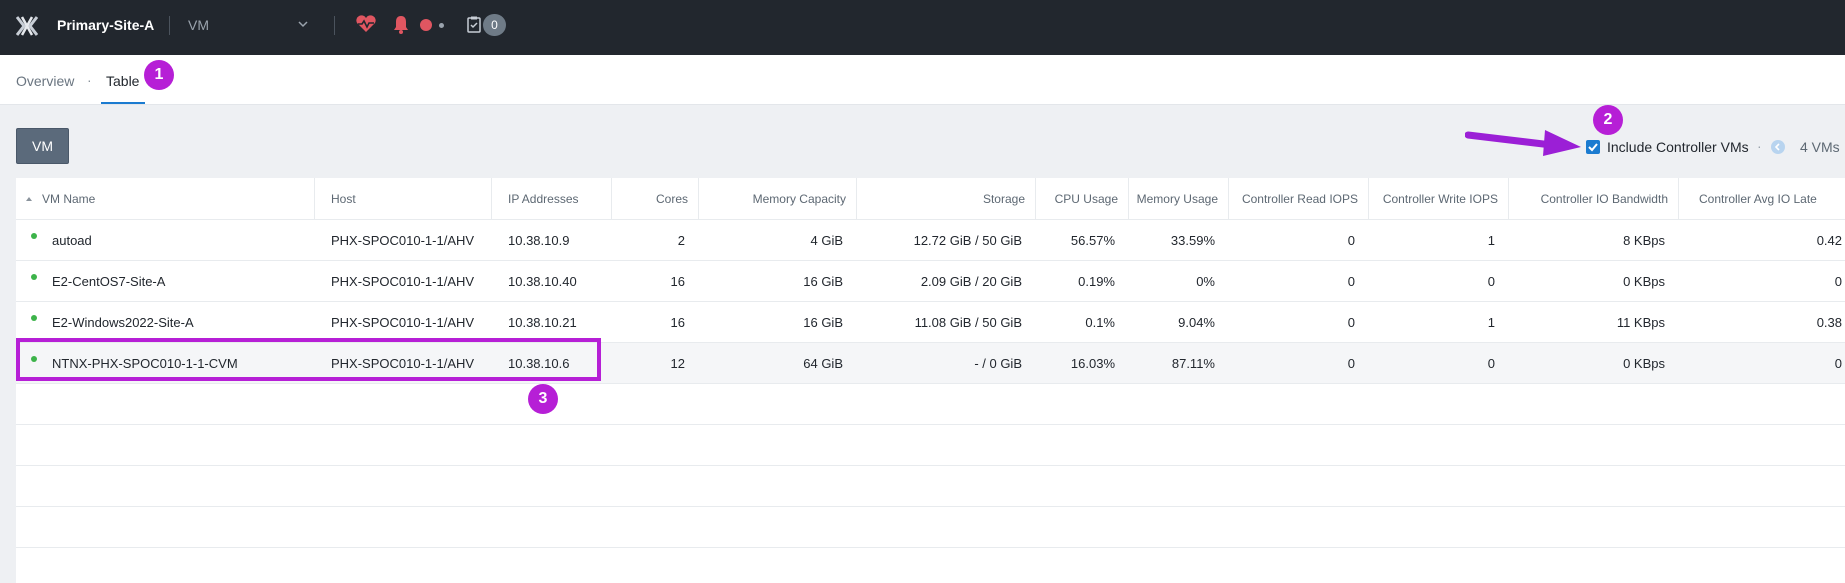  Describe the element at coordinates (183, 240) in the screenshot. I see `vm-name-cell: autoad` at that location.